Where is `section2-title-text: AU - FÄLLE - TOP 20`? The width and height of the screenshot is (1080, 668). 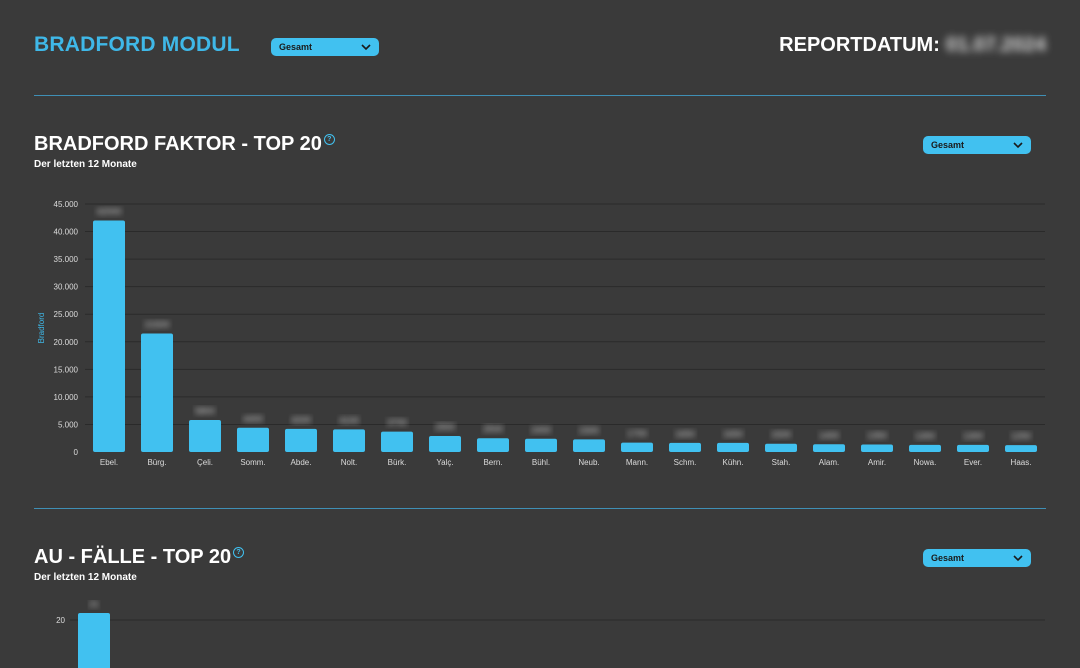 section2-title-text: AU - FÄLLE - TOP 20 is located at coordinates (133, 557).